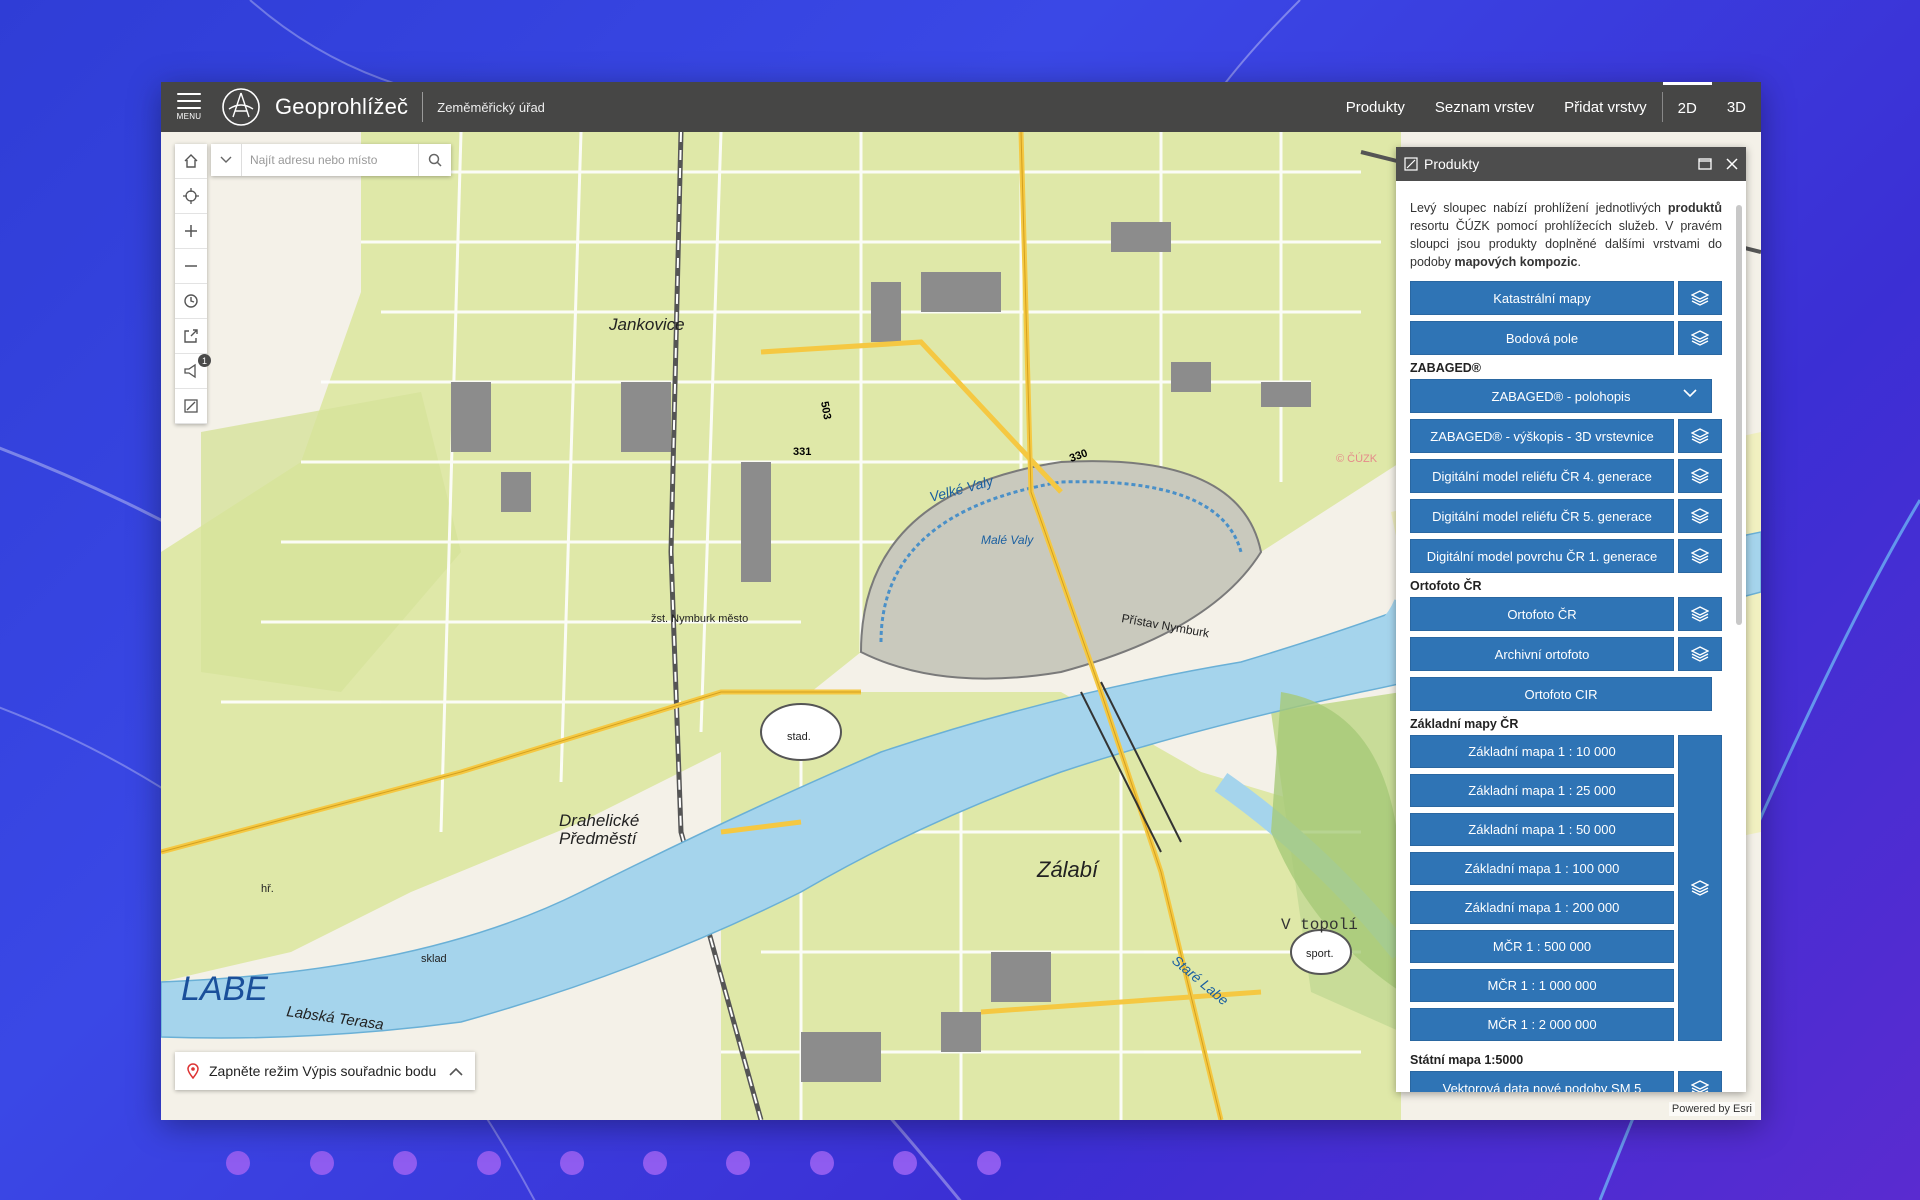 This screenshot has height=1200, width=1920. I want to click on zoom-out-button, so click(191, 266).